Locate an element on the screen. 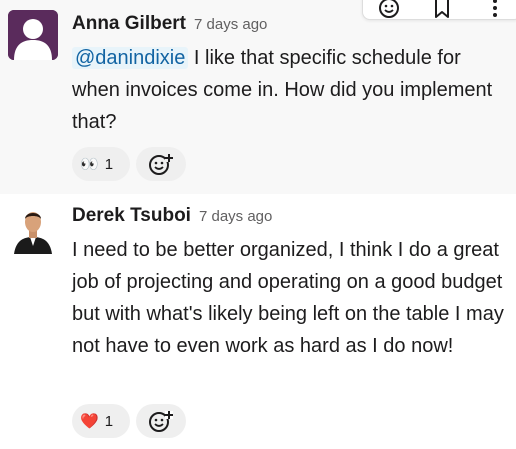 The height and width of the screenshot is (449, 516). reactions-bar: ❤️ 1 is located at coordinates (129, 421).